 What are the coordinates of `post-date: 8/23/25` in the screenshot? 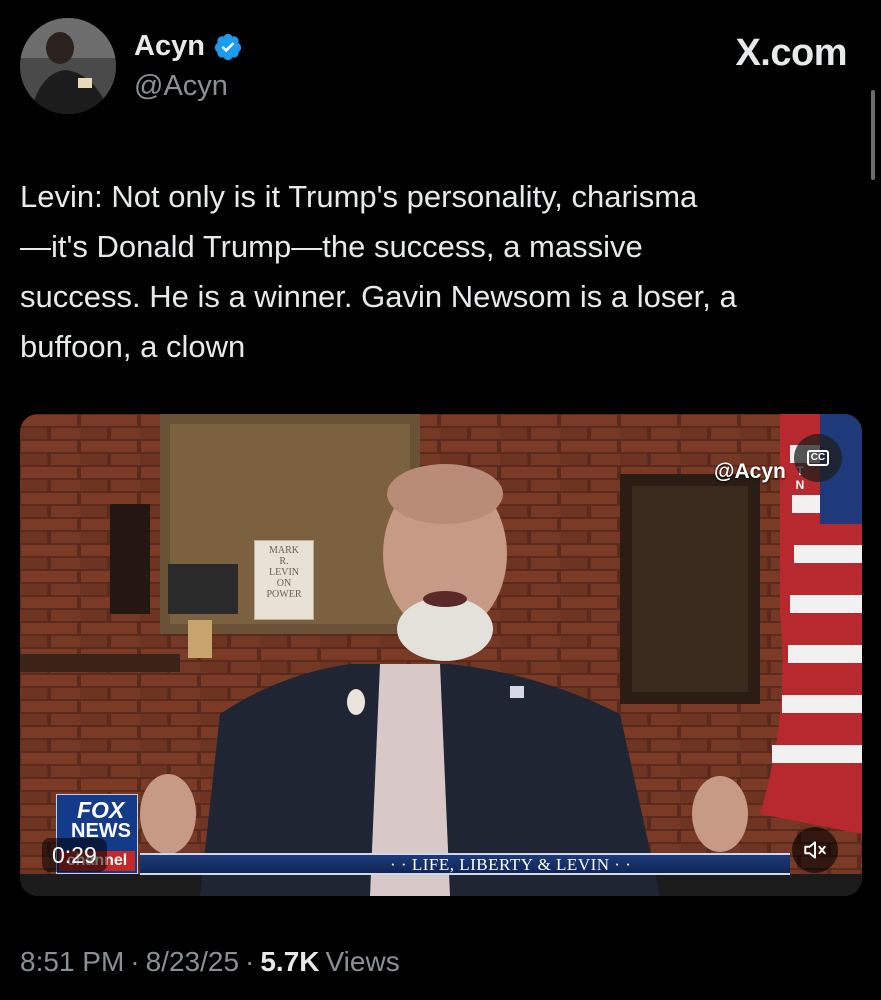 It's located at (192, 962).